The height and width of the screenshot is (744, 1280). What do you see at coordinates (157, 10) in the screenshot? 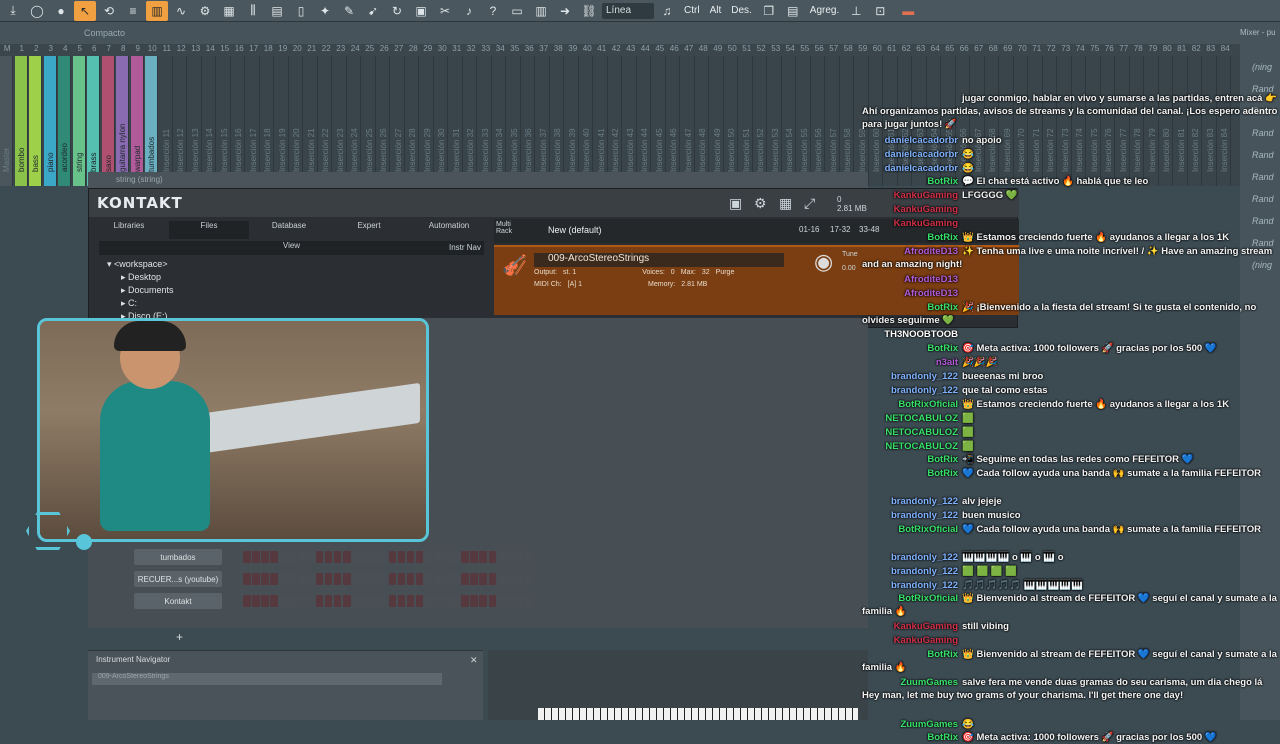
I see `typing-icon: ▥` at bounding box center [157, 10].